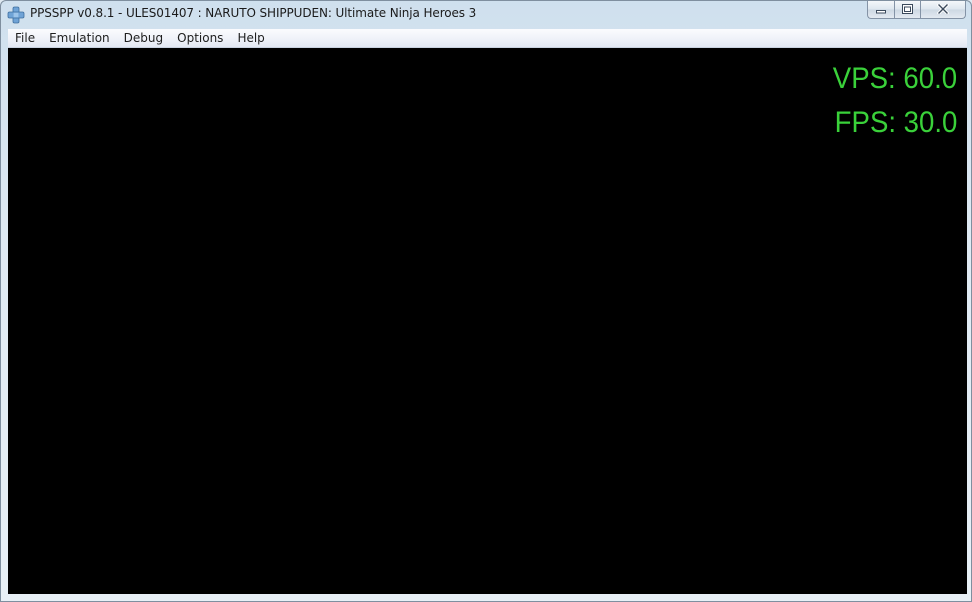 This screenshot has width=972, height=602. What do you see at coordinates (25, 38) in the screenshot?
I see `menu-file: File` at bounding box center [25, 38].